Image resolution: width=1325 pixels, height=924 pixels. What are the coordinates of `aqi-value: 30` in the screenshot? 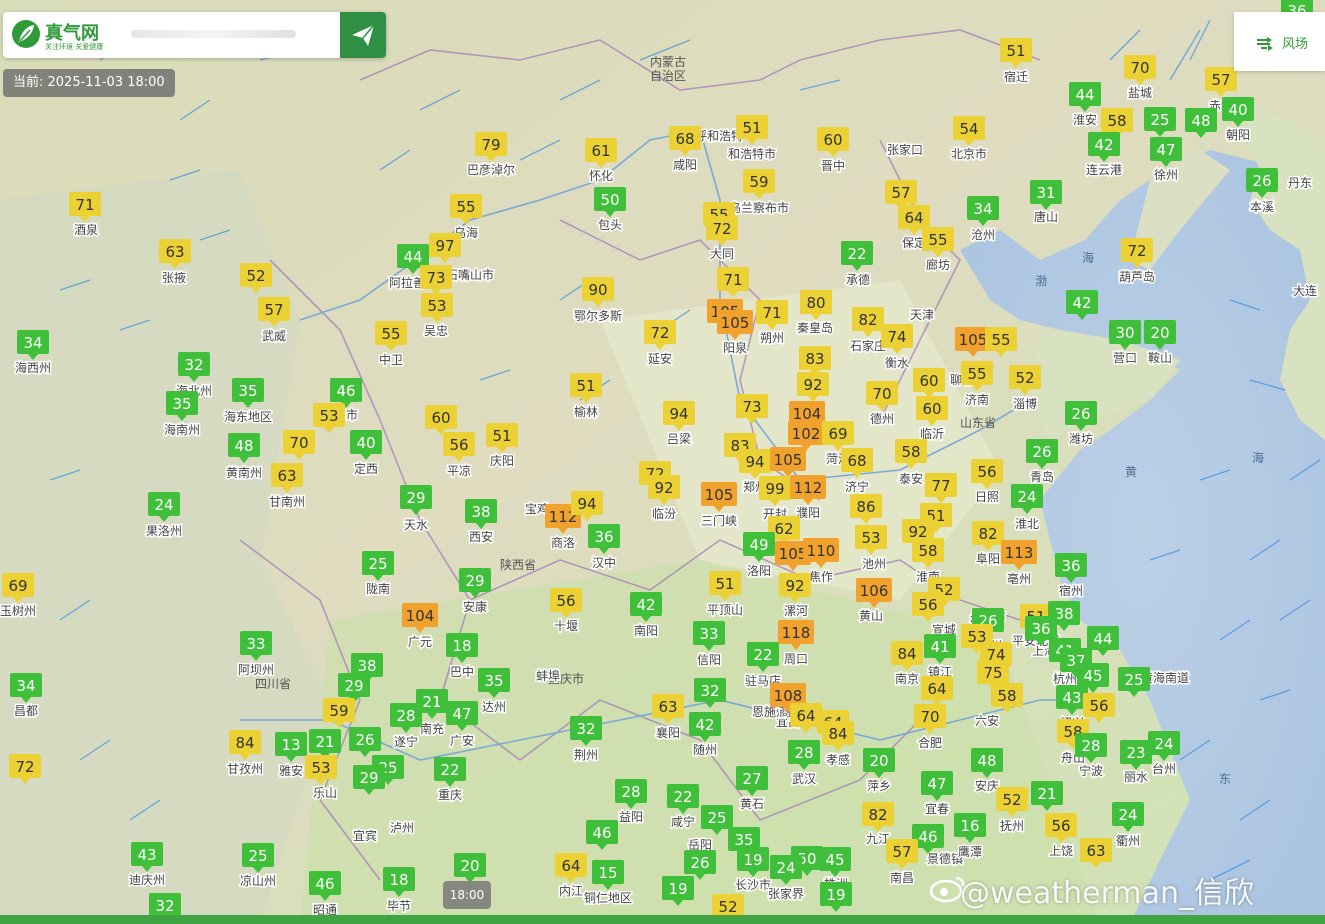 It's located at (1124, 333).